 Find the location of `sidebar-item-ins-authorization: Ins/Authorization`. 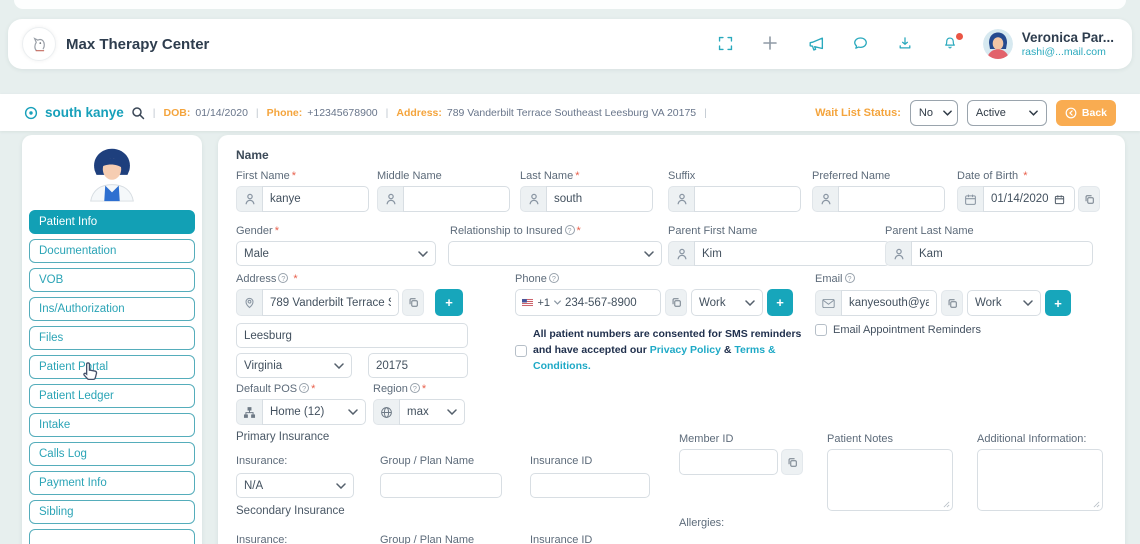

sidebar-item-ins-authorization: Ins/Authorization is located at coordinates (112, 309).